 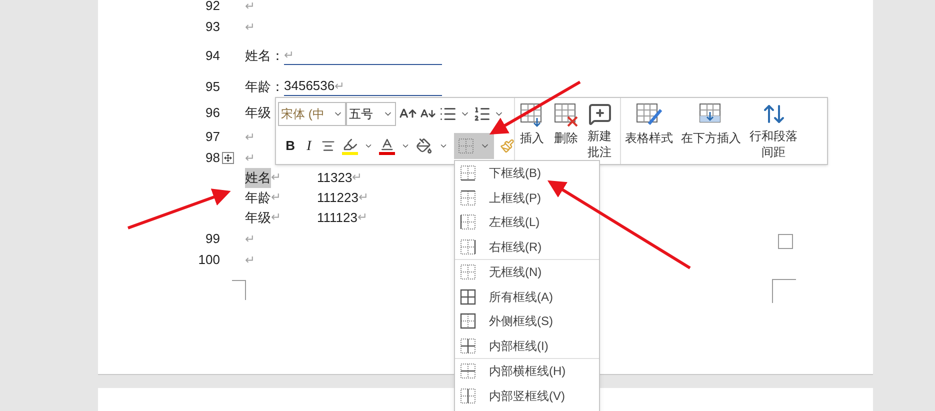 I want to click on field-label: 年级, so click(x=258, y=113).